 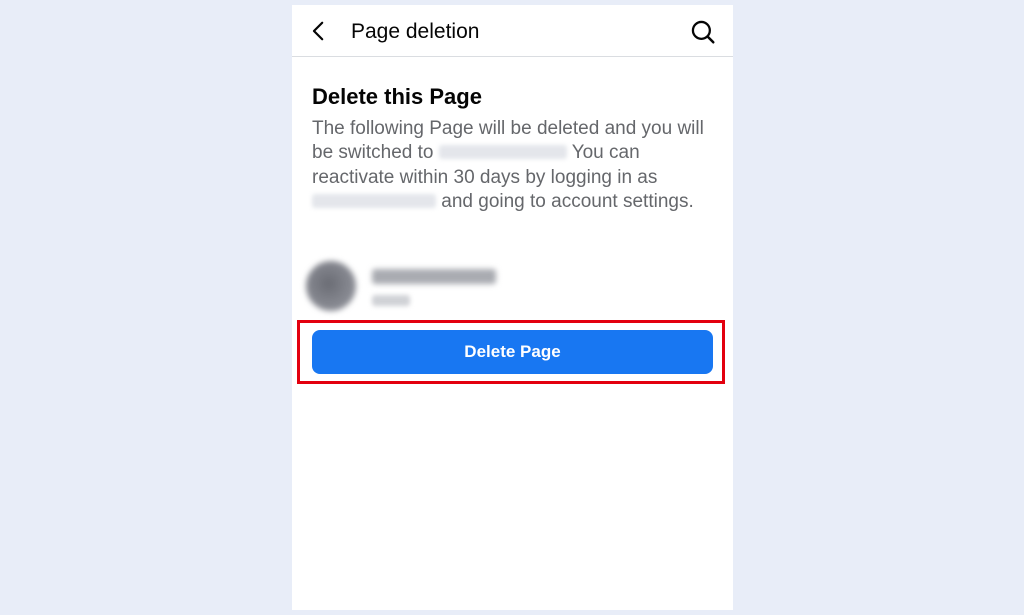 What do you see at coordinates (516, 288) in the screenshot?
I see `page-to-delete` at bounding box center [516, 288].